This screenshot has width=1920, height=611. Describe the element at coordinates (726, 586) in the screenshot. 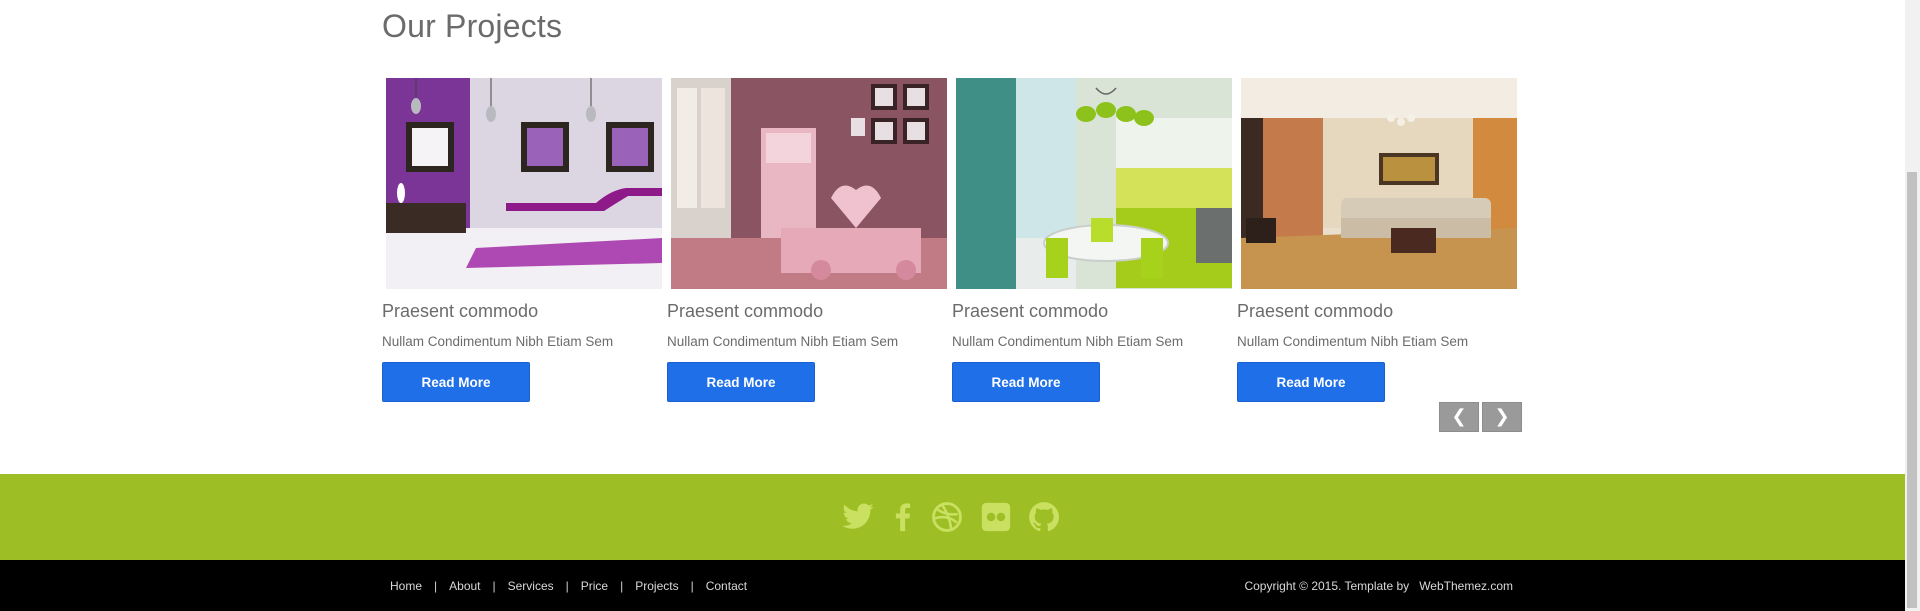

I see `footer-link-contact: Contact` at that location.